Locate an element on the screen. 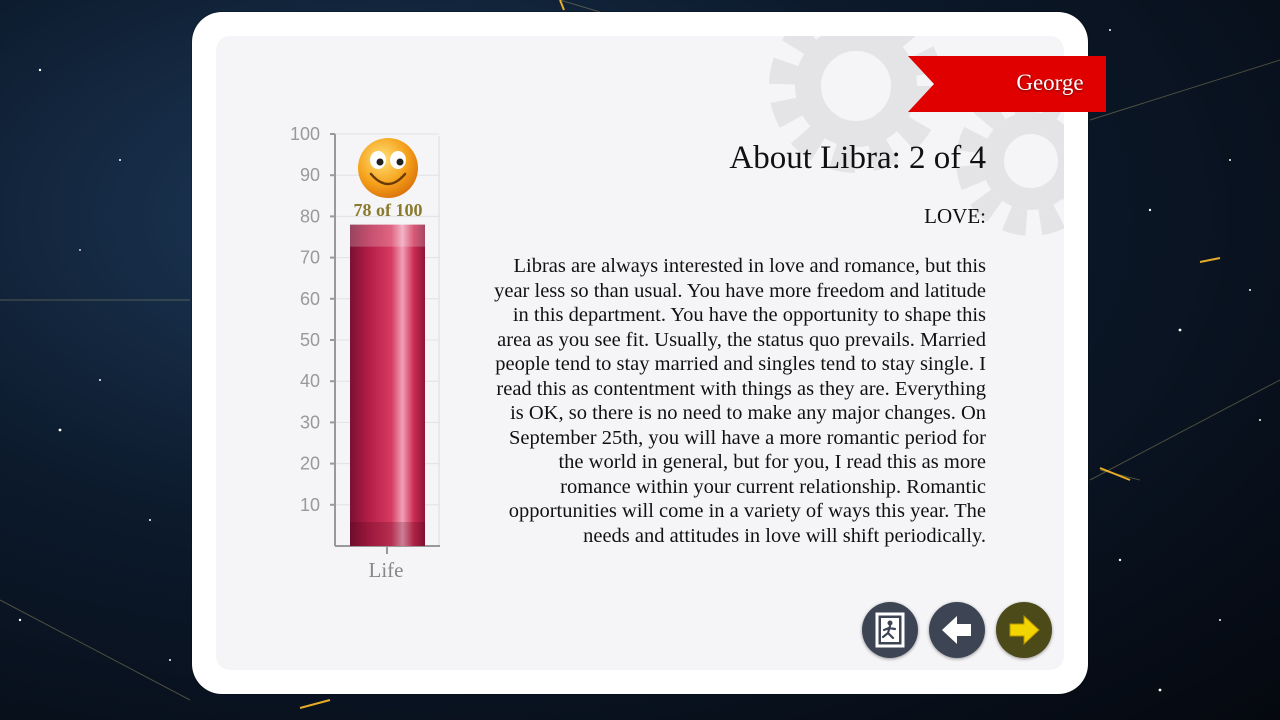 The height and width of the screenshot is (720, 1280). arrow-left-icon is located at coordinates (956, 630).